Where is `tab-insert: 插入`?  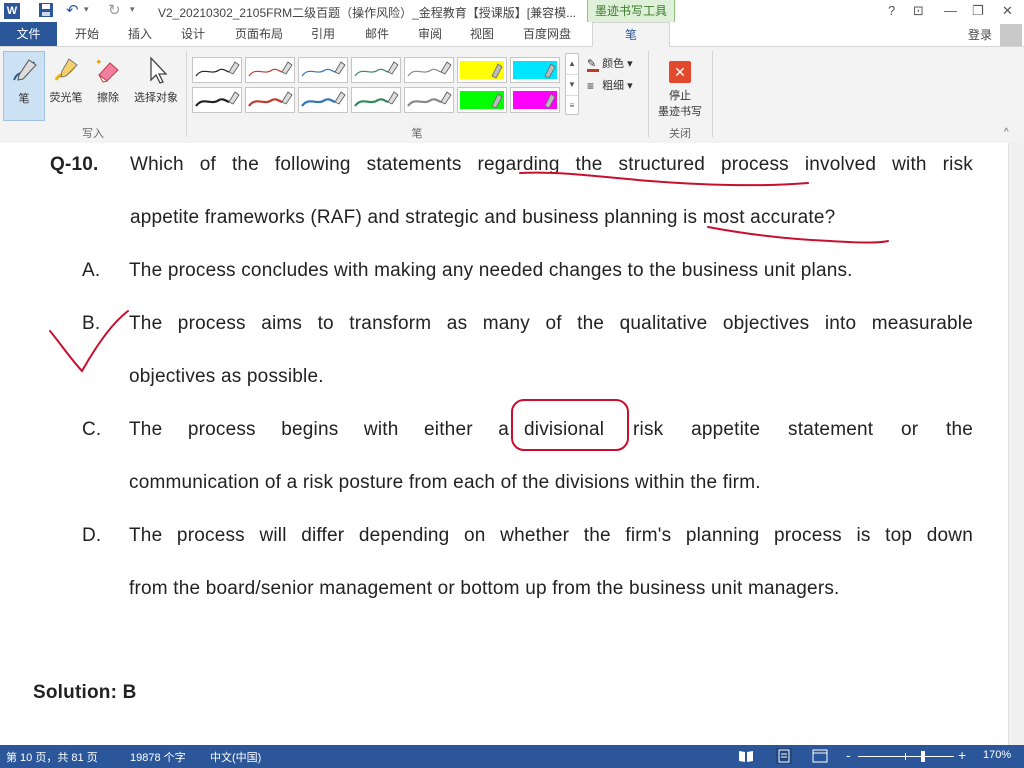
tab-insert: 插入 is located at coordinates (140, 34).